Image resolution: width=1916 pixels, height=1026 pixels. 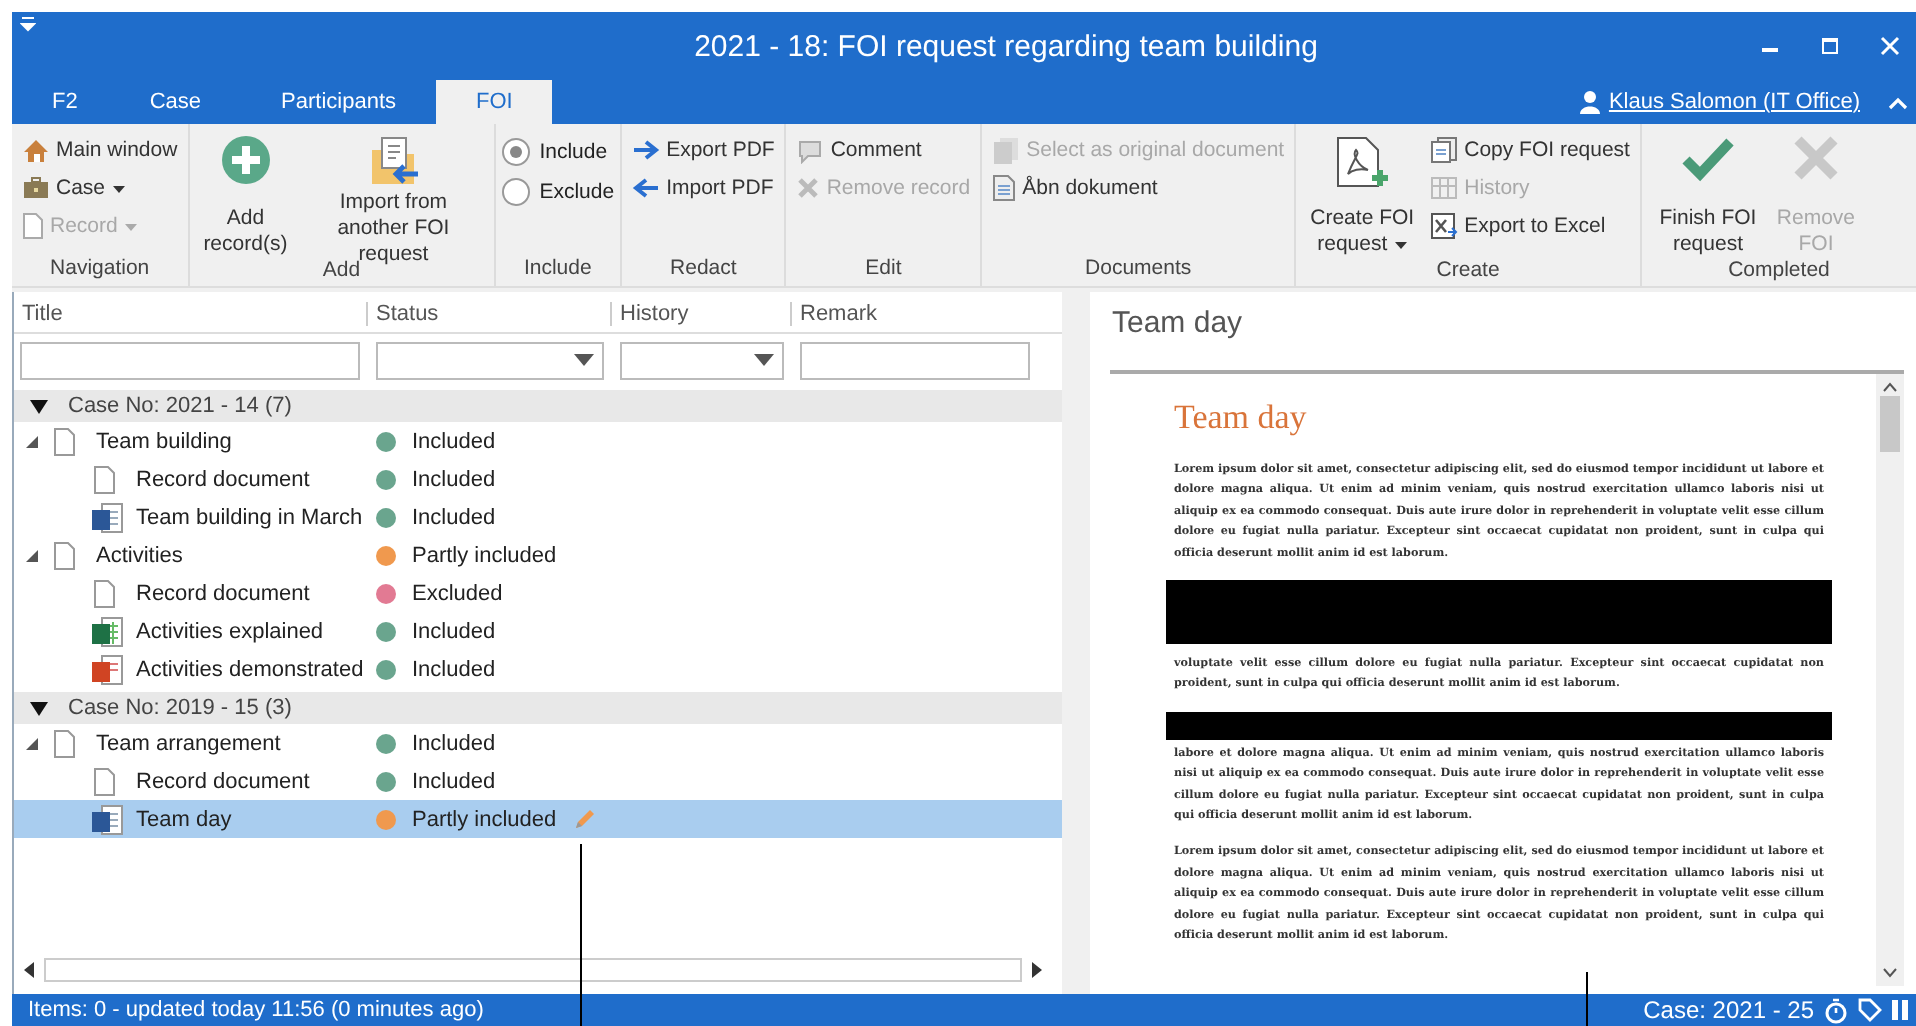 I want to click on column-header: Remark, so click(x=915, y=314).